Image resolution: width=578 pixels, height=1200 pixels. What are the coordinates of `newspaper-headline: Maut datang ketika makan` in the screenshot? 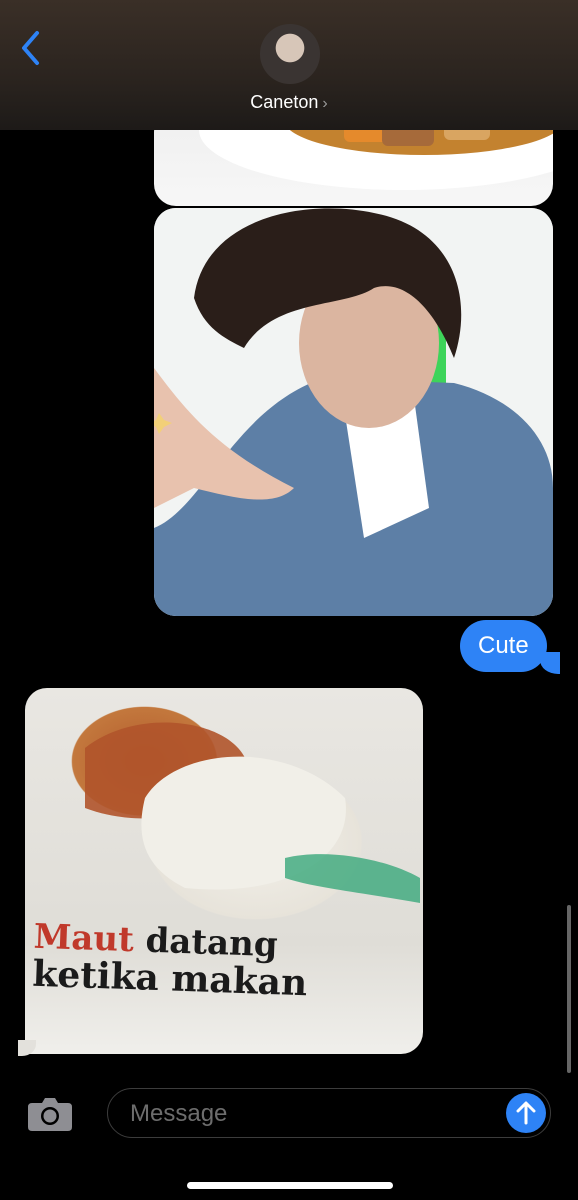 It's located at (169, 960).